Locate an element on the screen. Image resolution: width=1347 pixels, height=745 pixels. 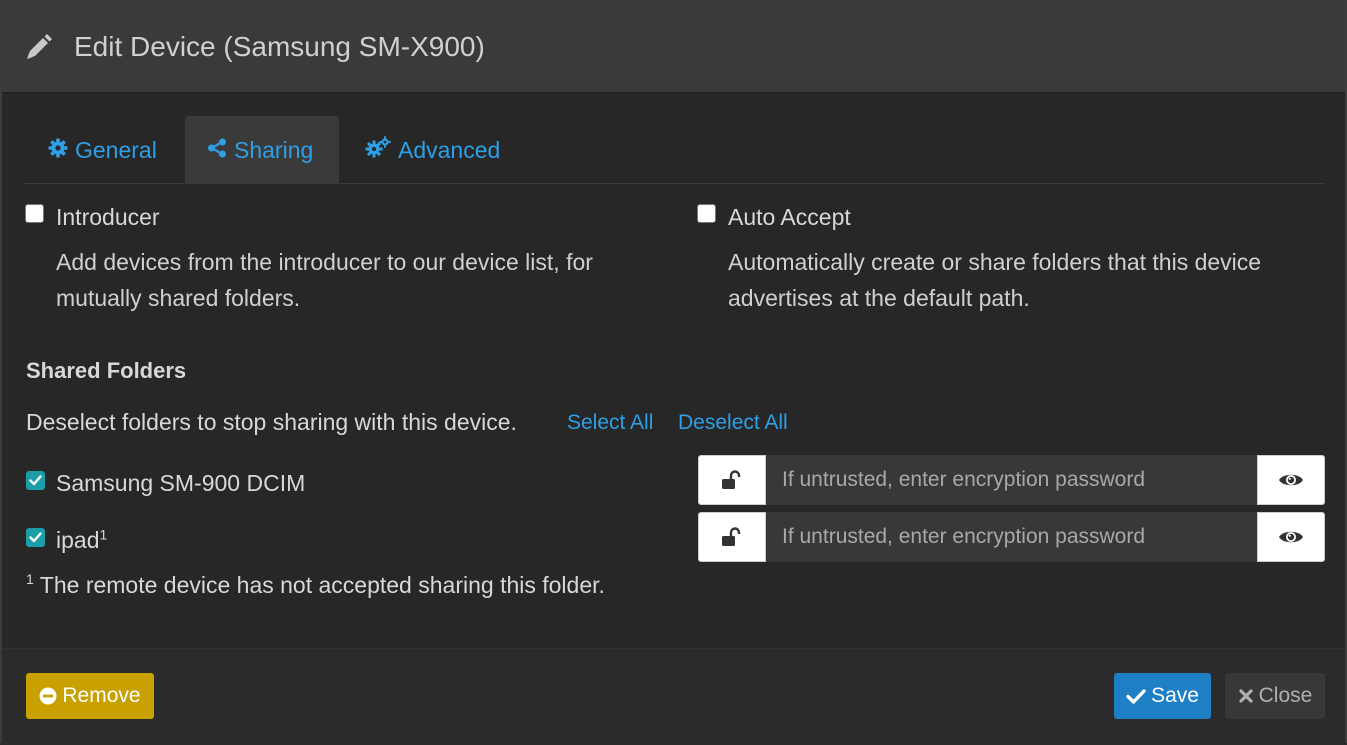
remove-button: Remove is located at coordinates (90, 696).